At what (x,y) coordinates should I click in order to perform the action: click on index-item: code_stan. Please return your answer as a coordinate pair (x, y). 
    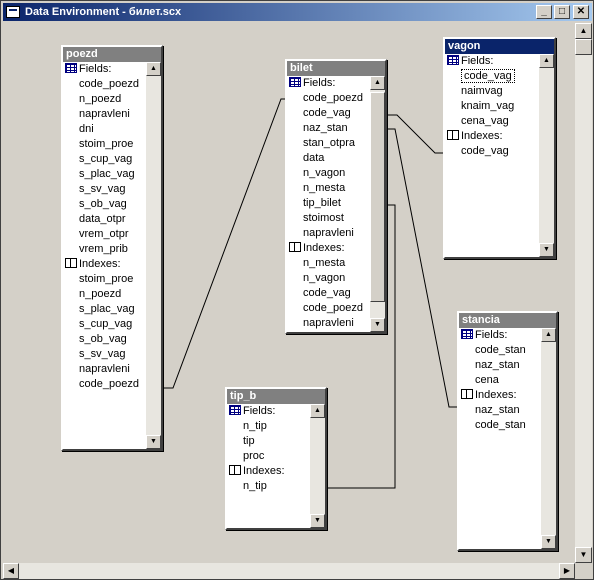
    Looking at the image, I should click on (500, 425).